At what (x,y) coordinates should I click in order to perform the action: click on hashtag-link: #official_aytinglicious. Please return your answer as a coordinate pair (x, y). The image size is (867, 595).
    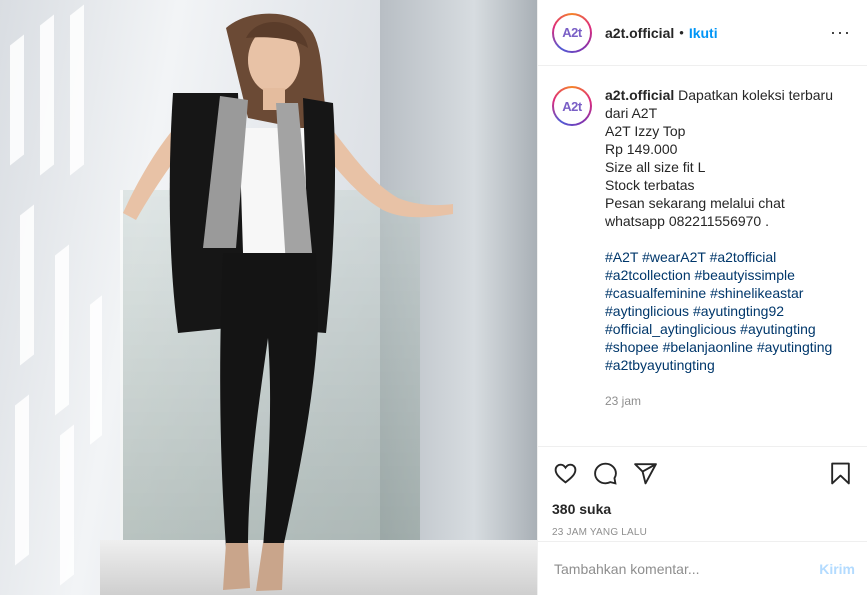
    Looking at the image, I should click on (670, 329).